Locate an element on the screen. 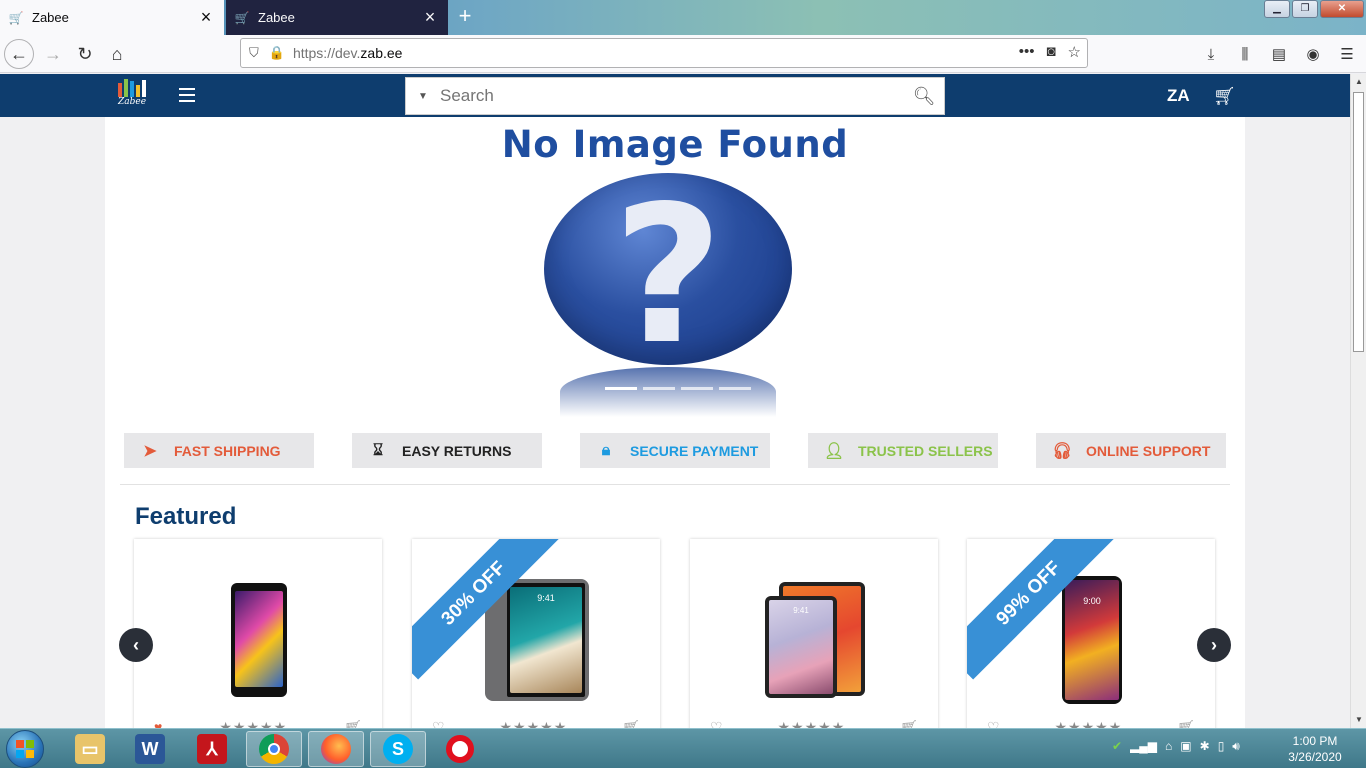  url-bar: ⛉ 🔒 https://dev. zab.ee ••• ◙ ☆ is located at coordinates (664, 53).